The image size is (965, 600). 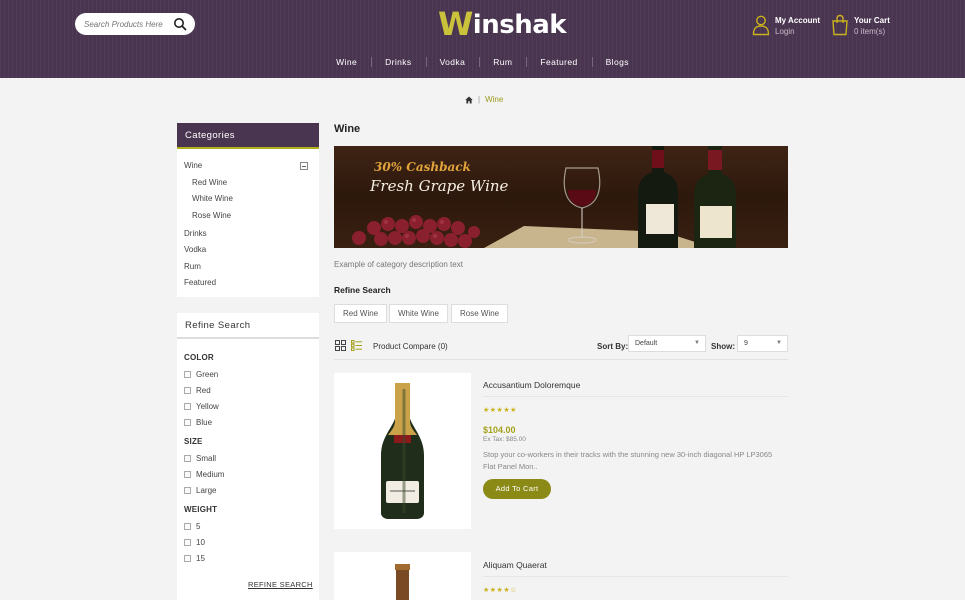 I want to click on filter-blue: Blue, so click(x=198, y=422).